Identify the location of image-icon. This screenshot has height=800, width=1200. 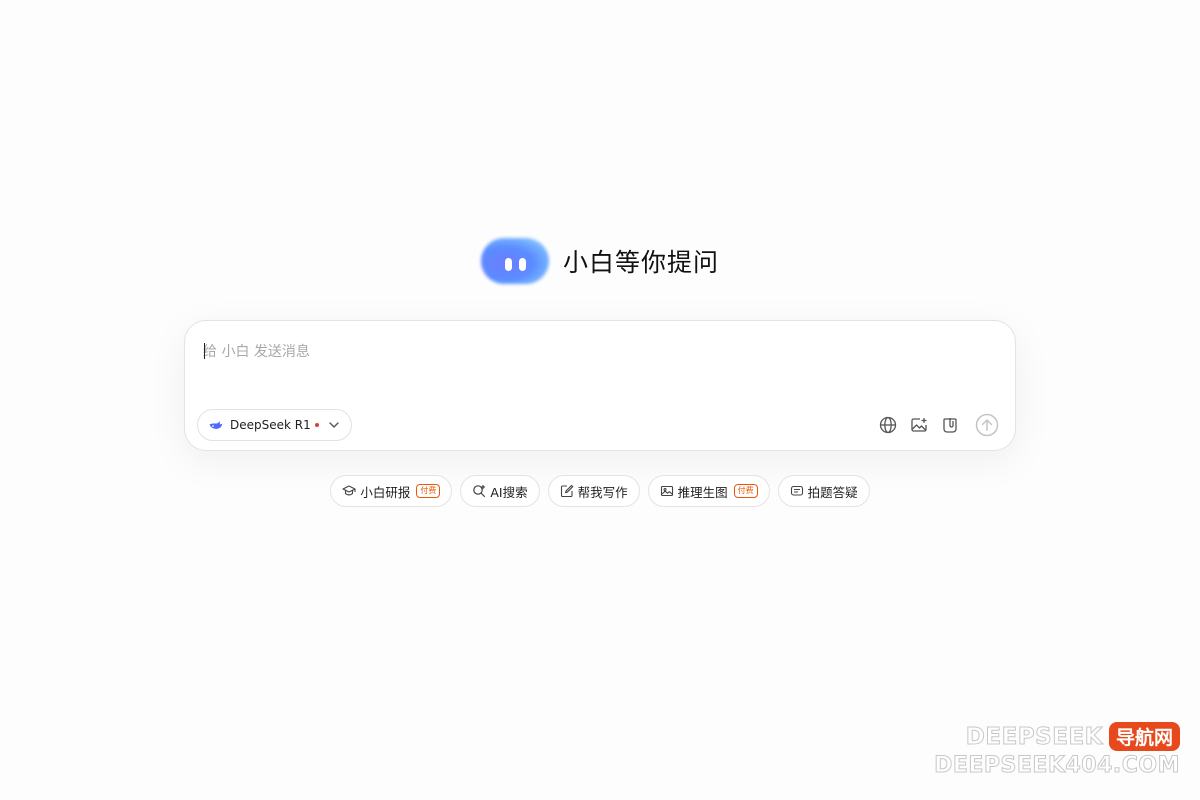
(667, 491).